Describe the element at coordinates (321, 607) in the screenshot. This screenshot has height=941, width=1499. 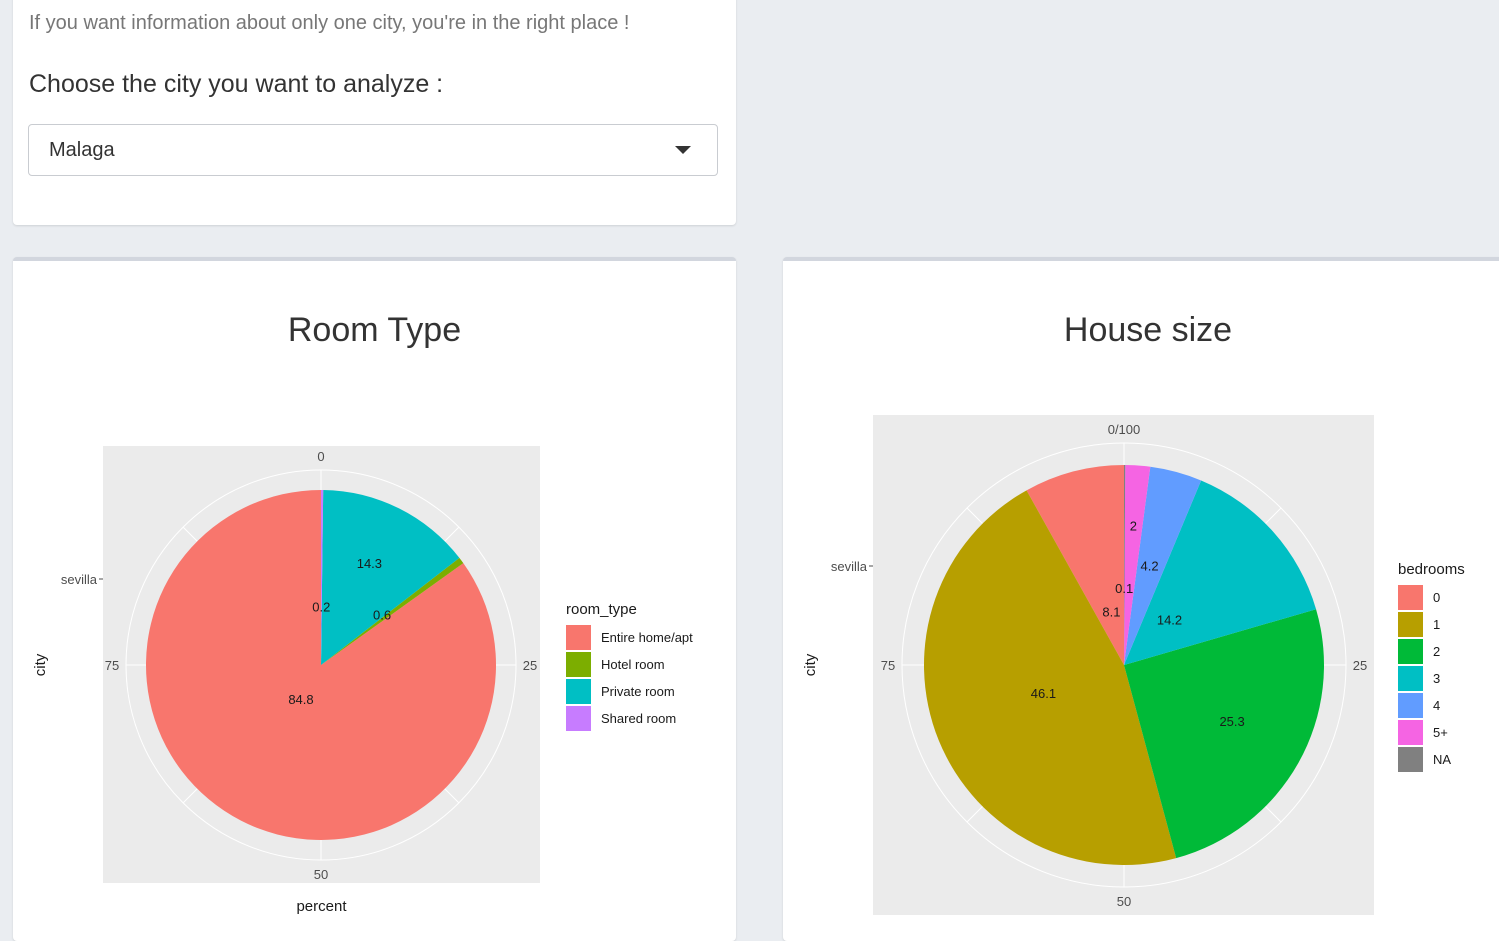
I see `data-label: 0.2` at that location.